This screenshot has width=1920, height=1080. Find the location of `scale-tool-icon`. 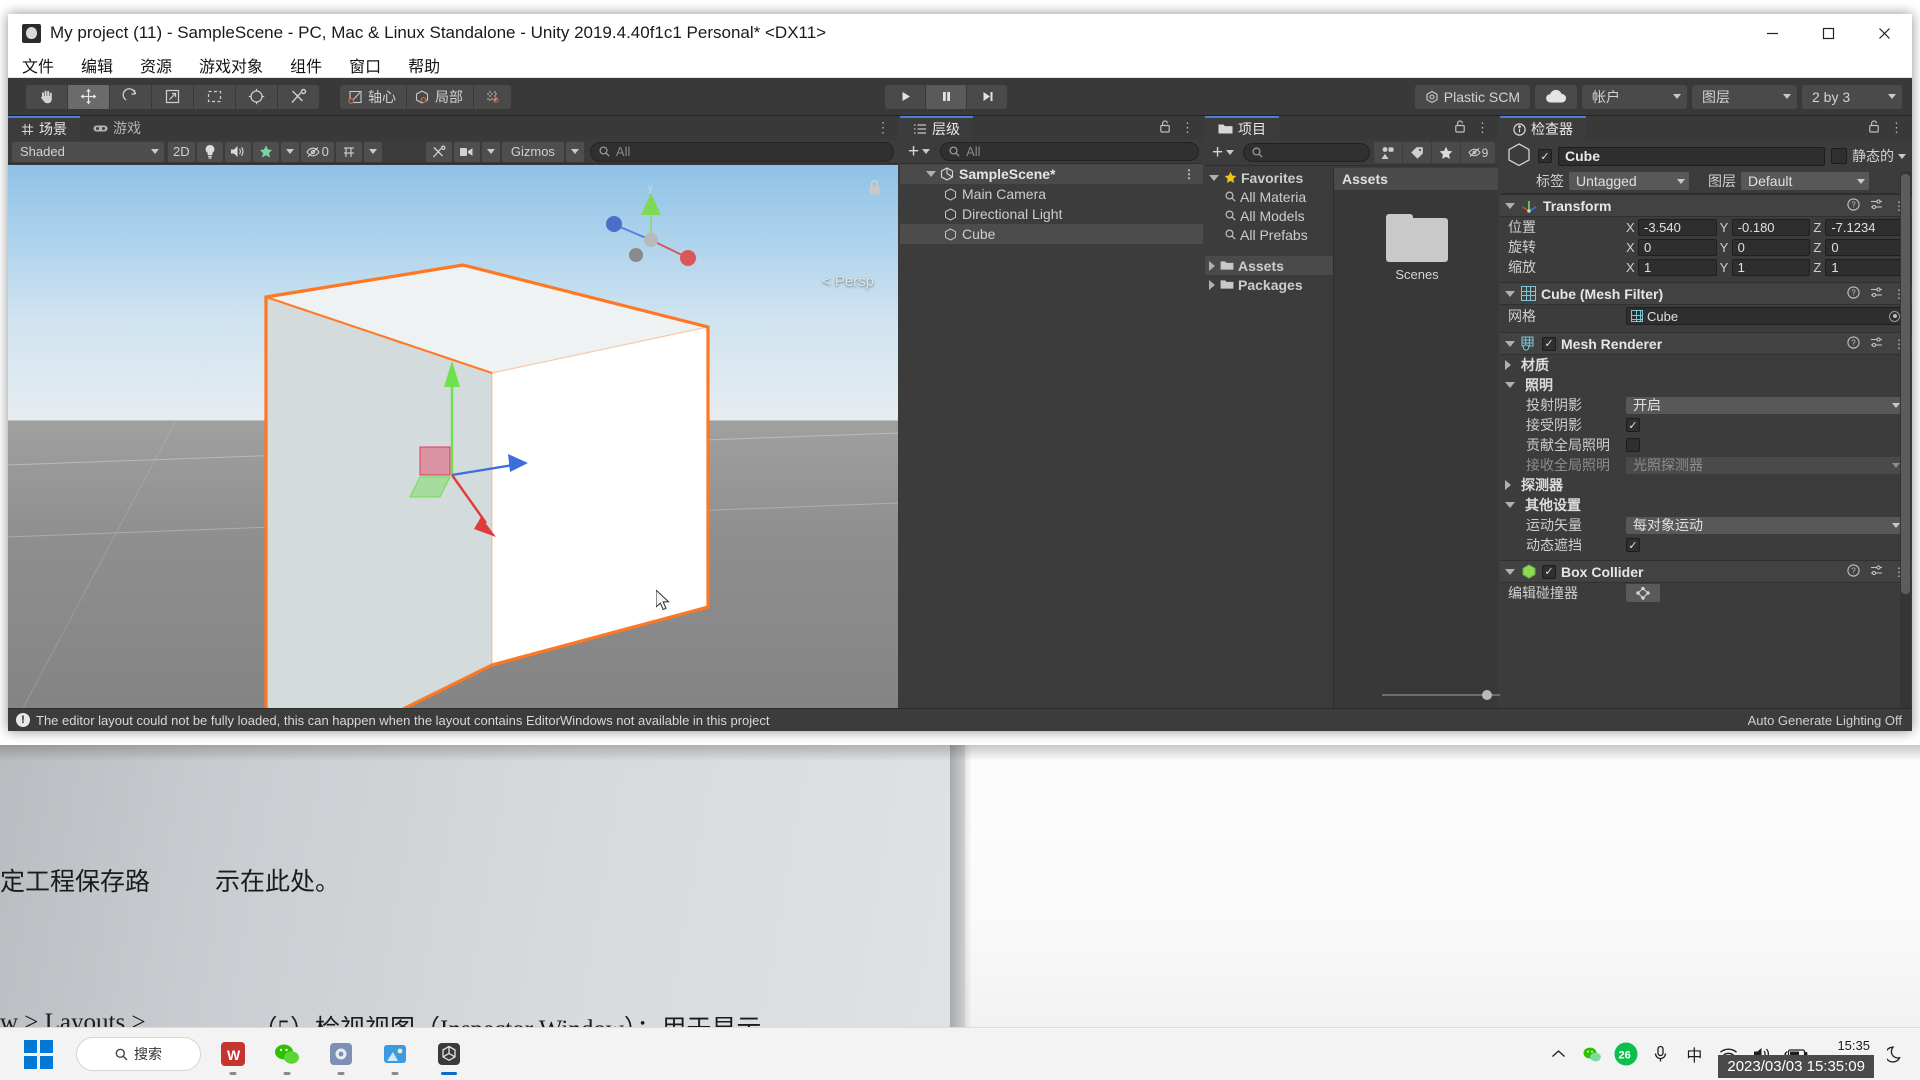

scale-tool-icon is located at coordinates (172, 96).